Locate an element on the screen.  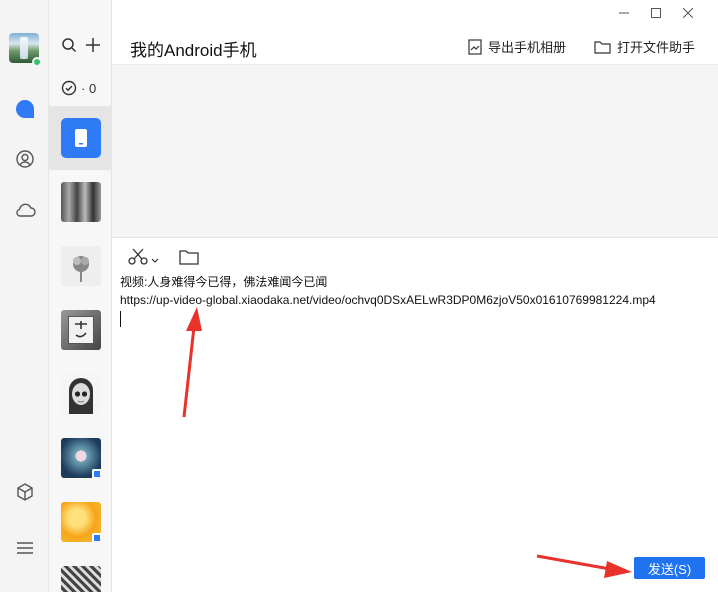
contacts-icon is located at coordinates (25, 159).